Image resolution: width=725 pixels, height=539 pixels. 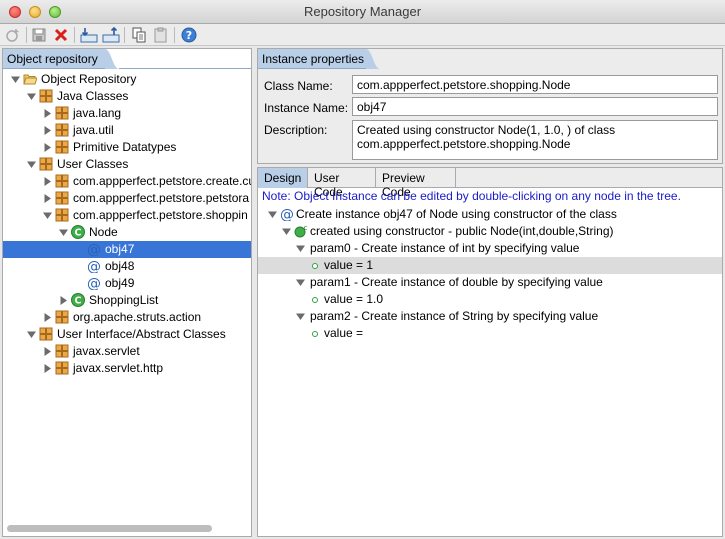 What do you see at coordinates (61, 35) in the screenshot?
I see `delete-icon` at bounding box center [61, 35].